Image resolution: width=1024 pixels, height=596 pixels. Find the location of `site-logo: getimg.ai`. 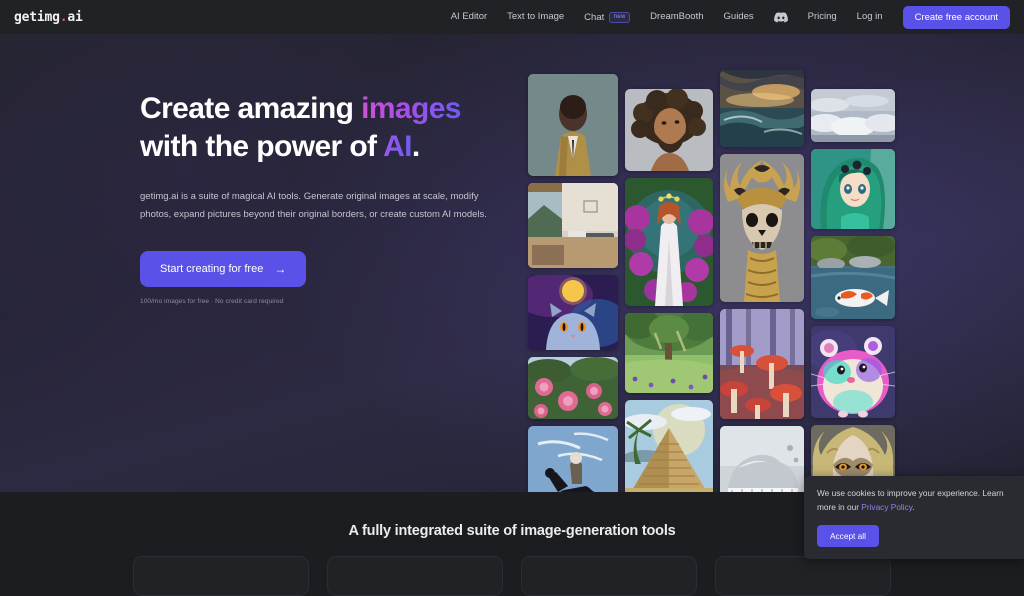

site-logo: getimg.ai is located at coordinates (48, 17).